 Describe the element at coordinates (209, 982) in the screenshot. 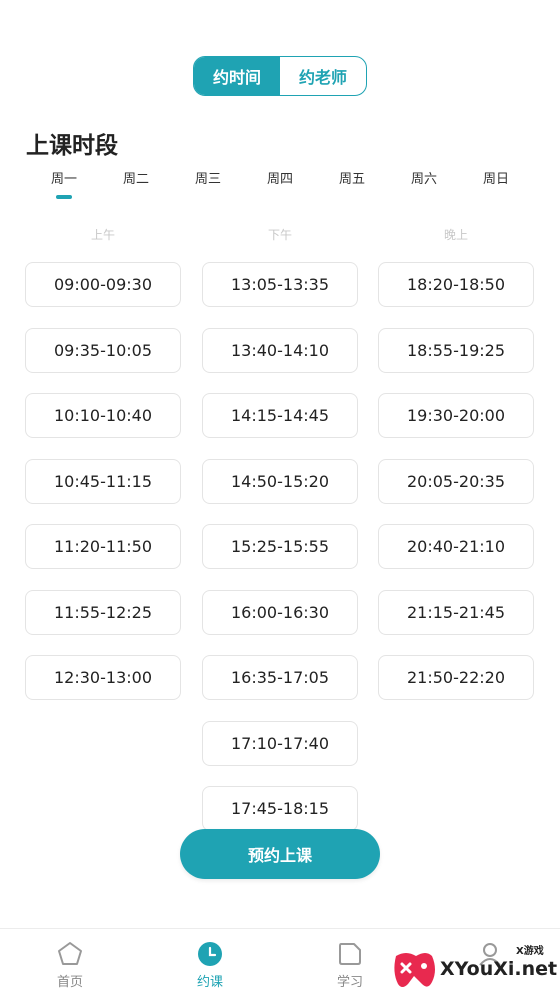

I see `nav-label: 约课` at that location.